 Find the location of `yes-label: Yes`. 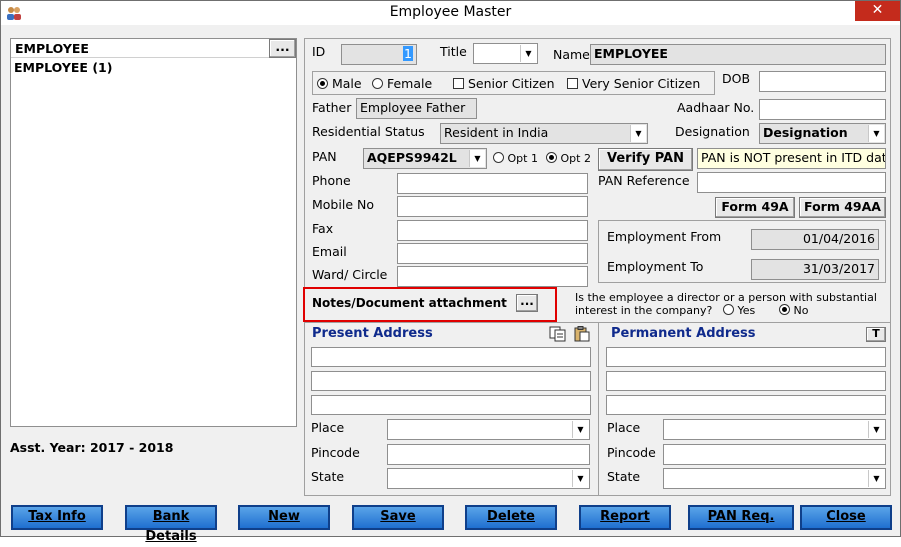

yes-label: Yes is located at coordinates (746, 310).